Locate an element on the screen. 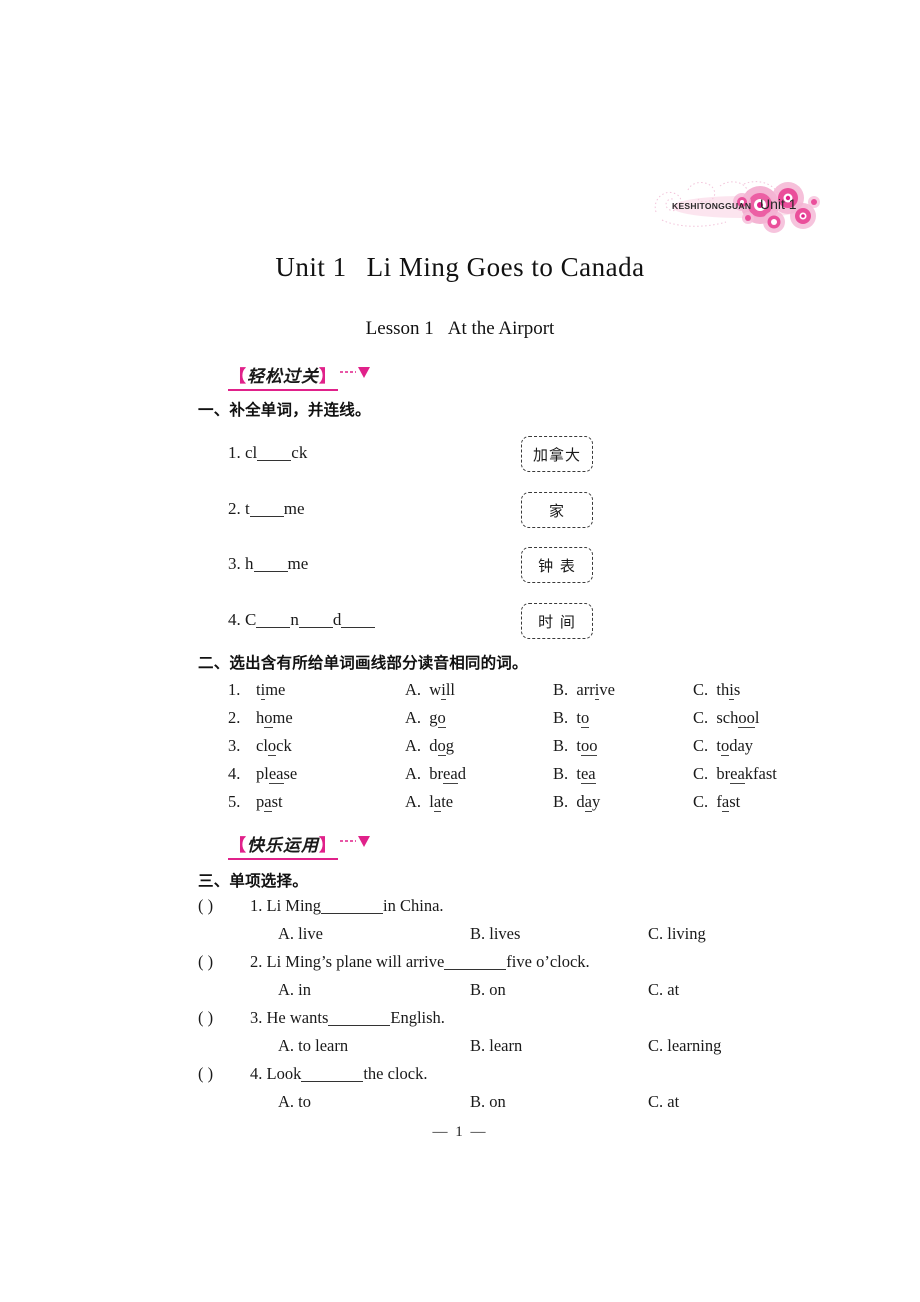 Image resolution: width=920 pixels, height=1302 pixels. ex2-row-3-number: 3. is located at coordinates (234, 745).